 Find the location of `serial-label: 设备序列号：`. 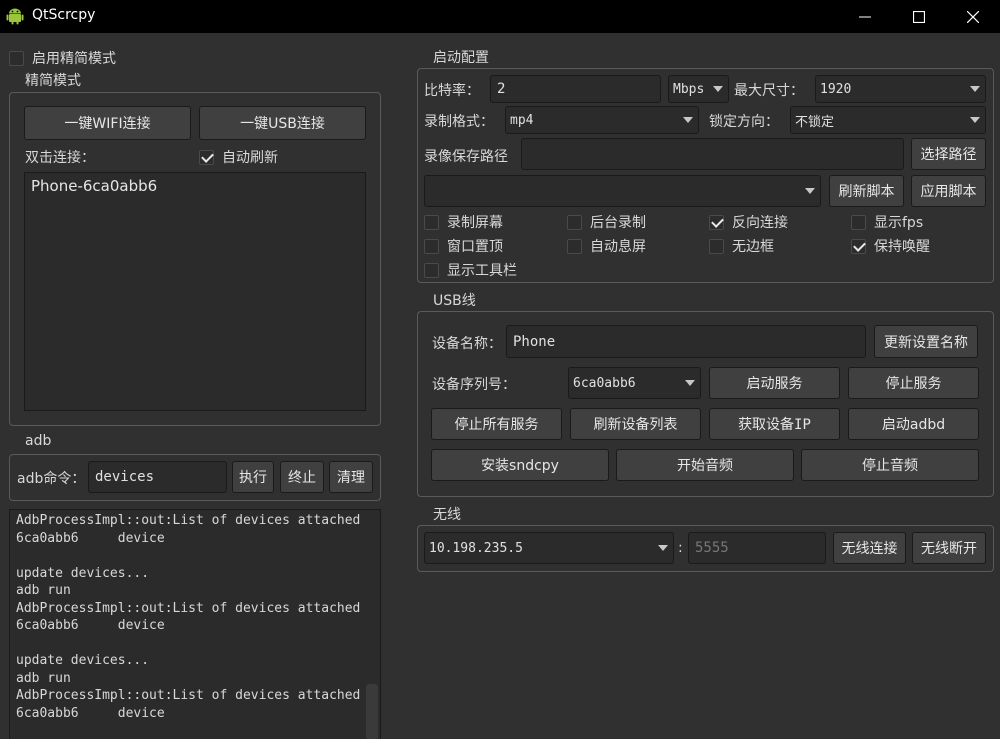

serial-label: 设备序列号： is located at coordinates (474, 385).